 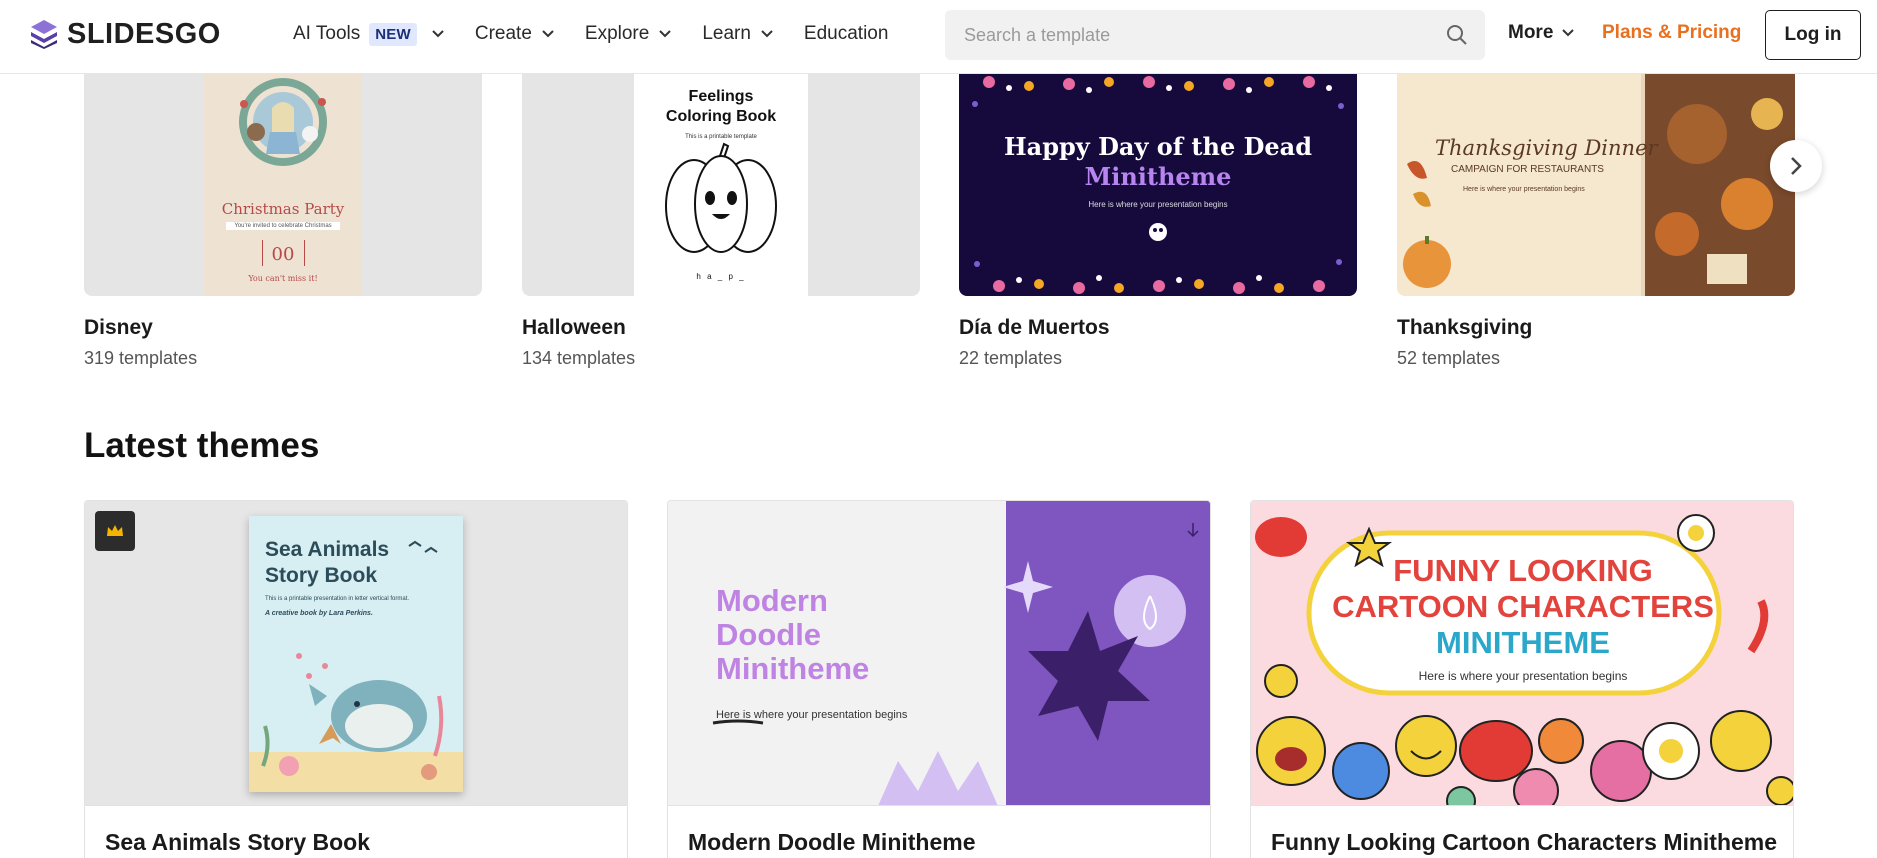 What do you see at coordinates (721, 328) in the screenshot?
I see `category-title: Halloween` at bounding box center [721, 328].